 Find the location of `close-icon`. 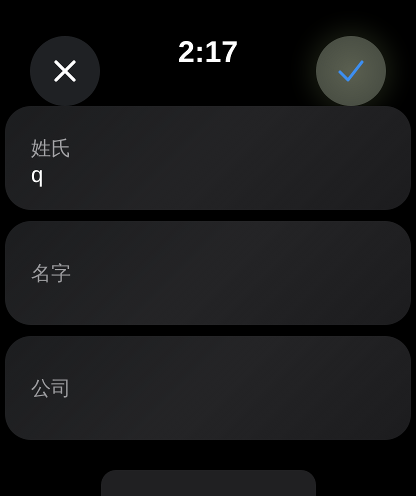

close-icon is located at coordinates (65, 71).